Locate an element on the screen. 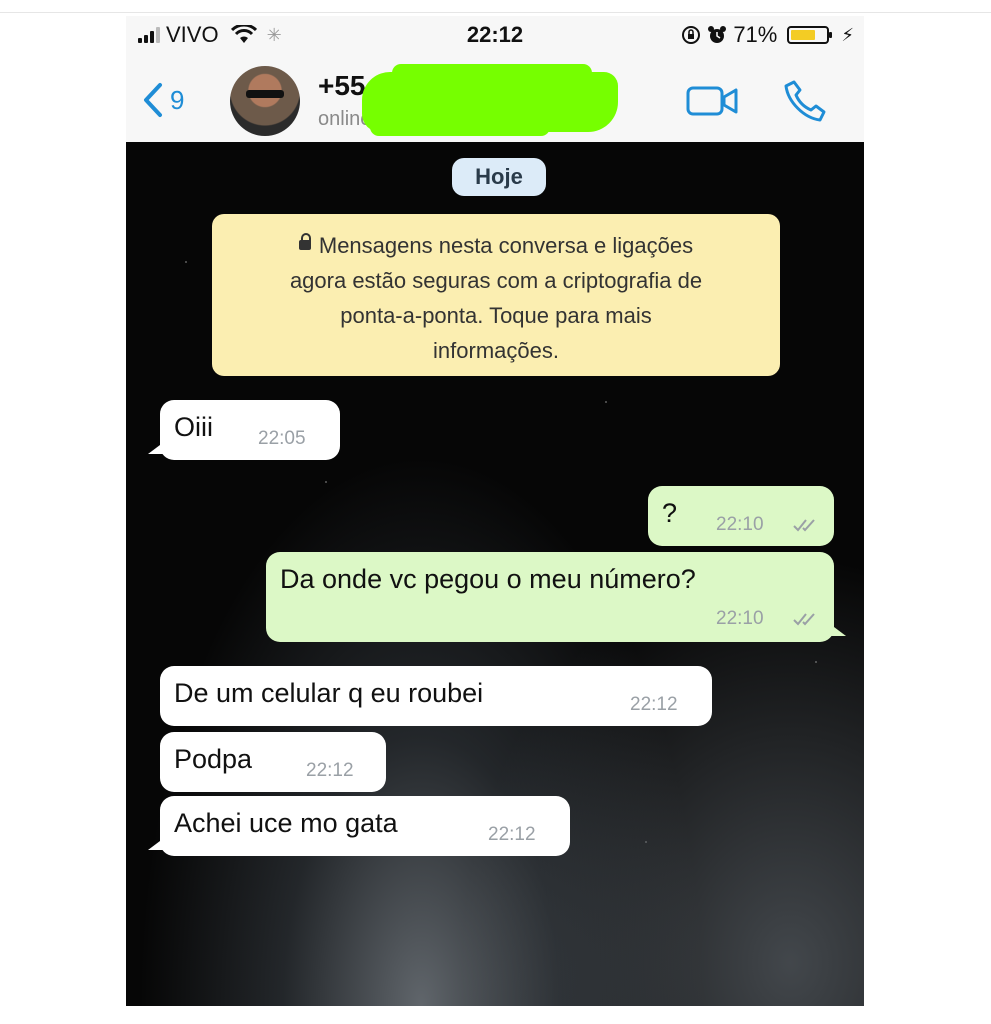  message-text: Podpa is located at coordinates (213, 759).